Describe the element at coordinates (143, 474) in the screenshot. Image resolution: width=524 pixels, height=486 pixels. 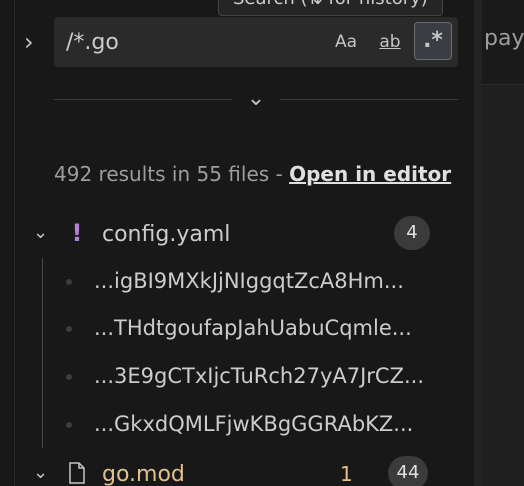
I see `file-name: go.mod` at that location.